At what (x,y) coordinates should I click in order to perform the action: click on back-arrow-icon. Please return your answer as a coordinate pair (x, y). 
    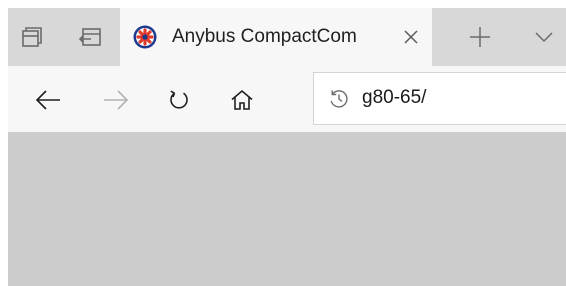
    Looking at the image, I should click on (47, 100).